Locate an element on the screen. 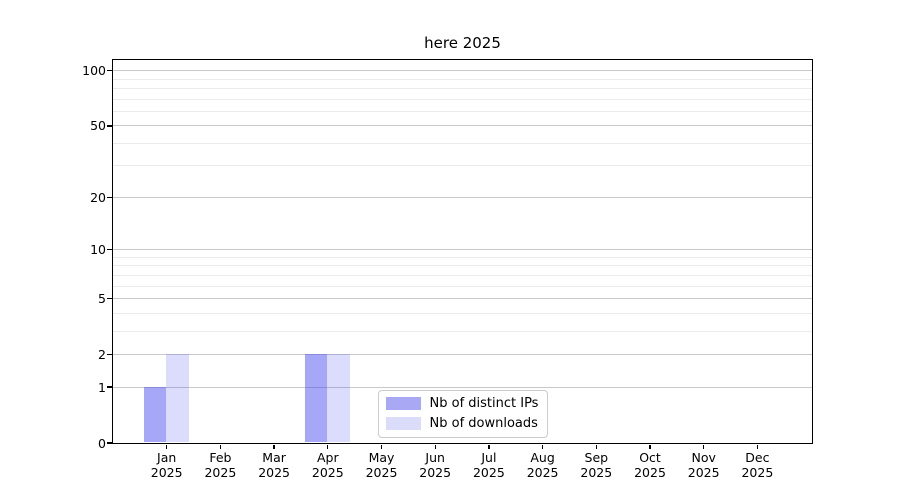  y-tick-label: 20 is located at coordinates (98, 197).